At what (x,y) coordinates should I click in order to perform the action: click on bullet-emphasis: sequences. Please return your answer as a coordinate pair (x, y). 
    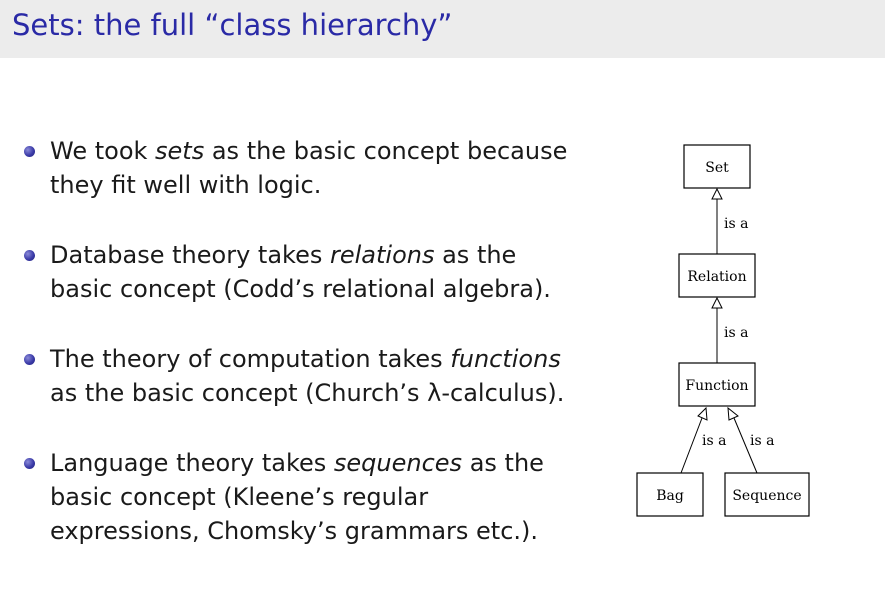
    Looking at the image, I should click on (398, 463).